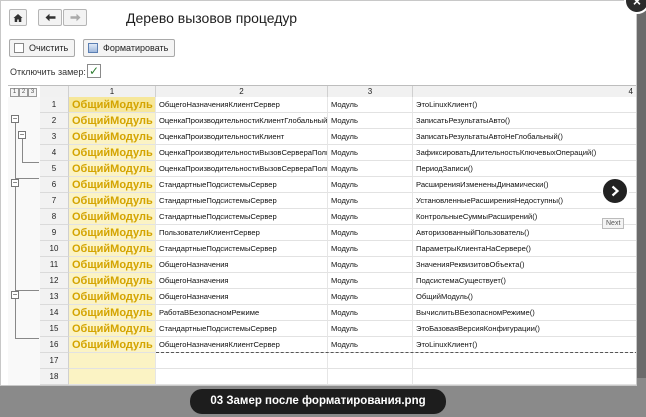 The width and height of the screenshot is (646, 417). Describe the element at coordinates (94, 71) in the screenshot. I see `disable-measure-checkbox: ✓` at that location.